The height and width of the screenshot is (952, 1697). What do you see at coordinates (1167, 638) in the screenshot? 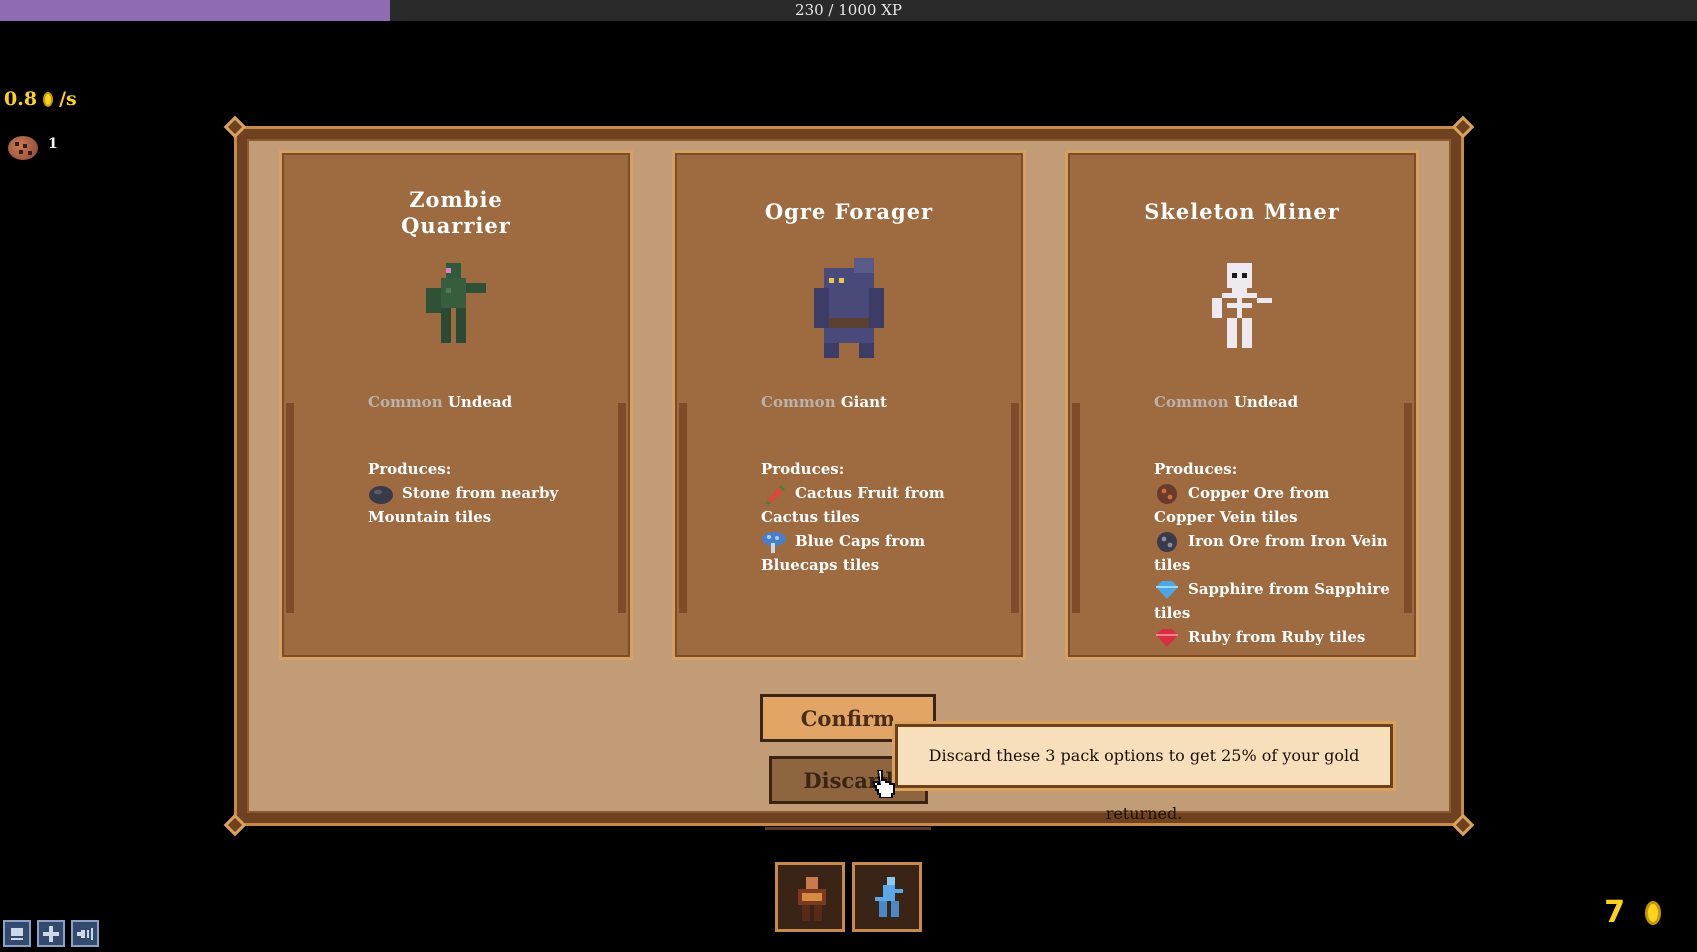
I see `ruby-icon` at bounding box center [1167, 638].